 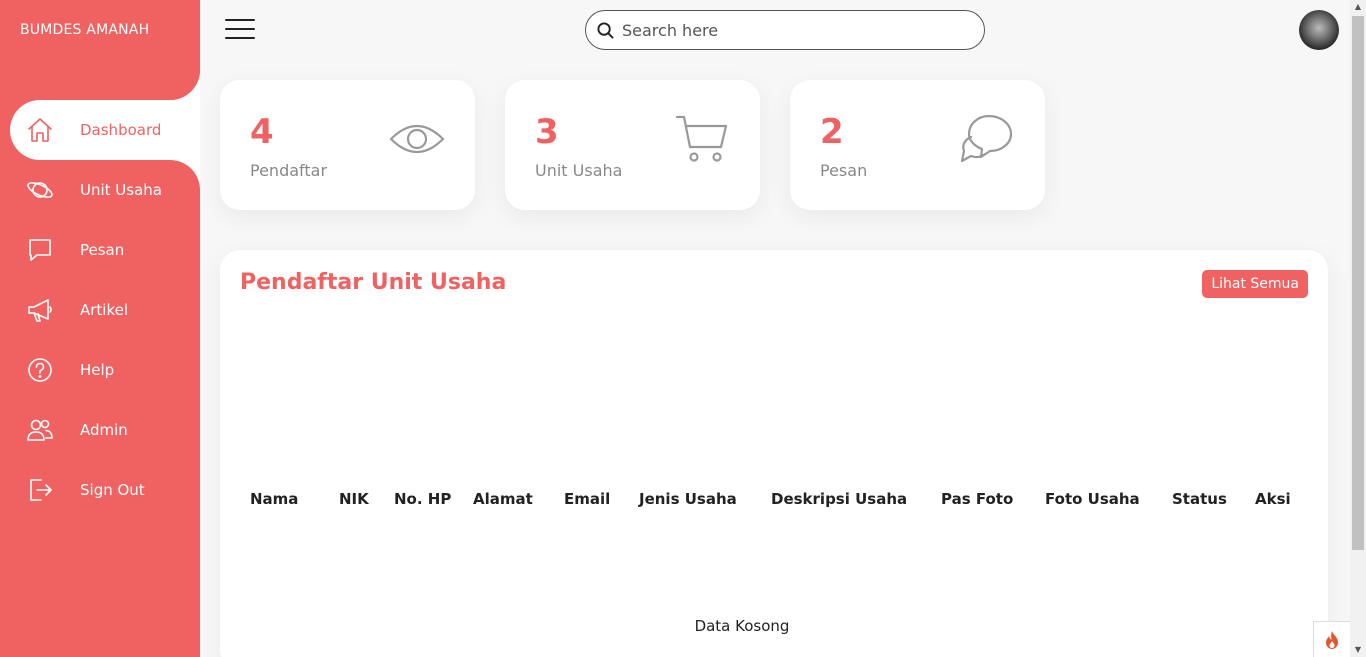 I want to click on card-label: Pesan, so click(x=844, y=170).